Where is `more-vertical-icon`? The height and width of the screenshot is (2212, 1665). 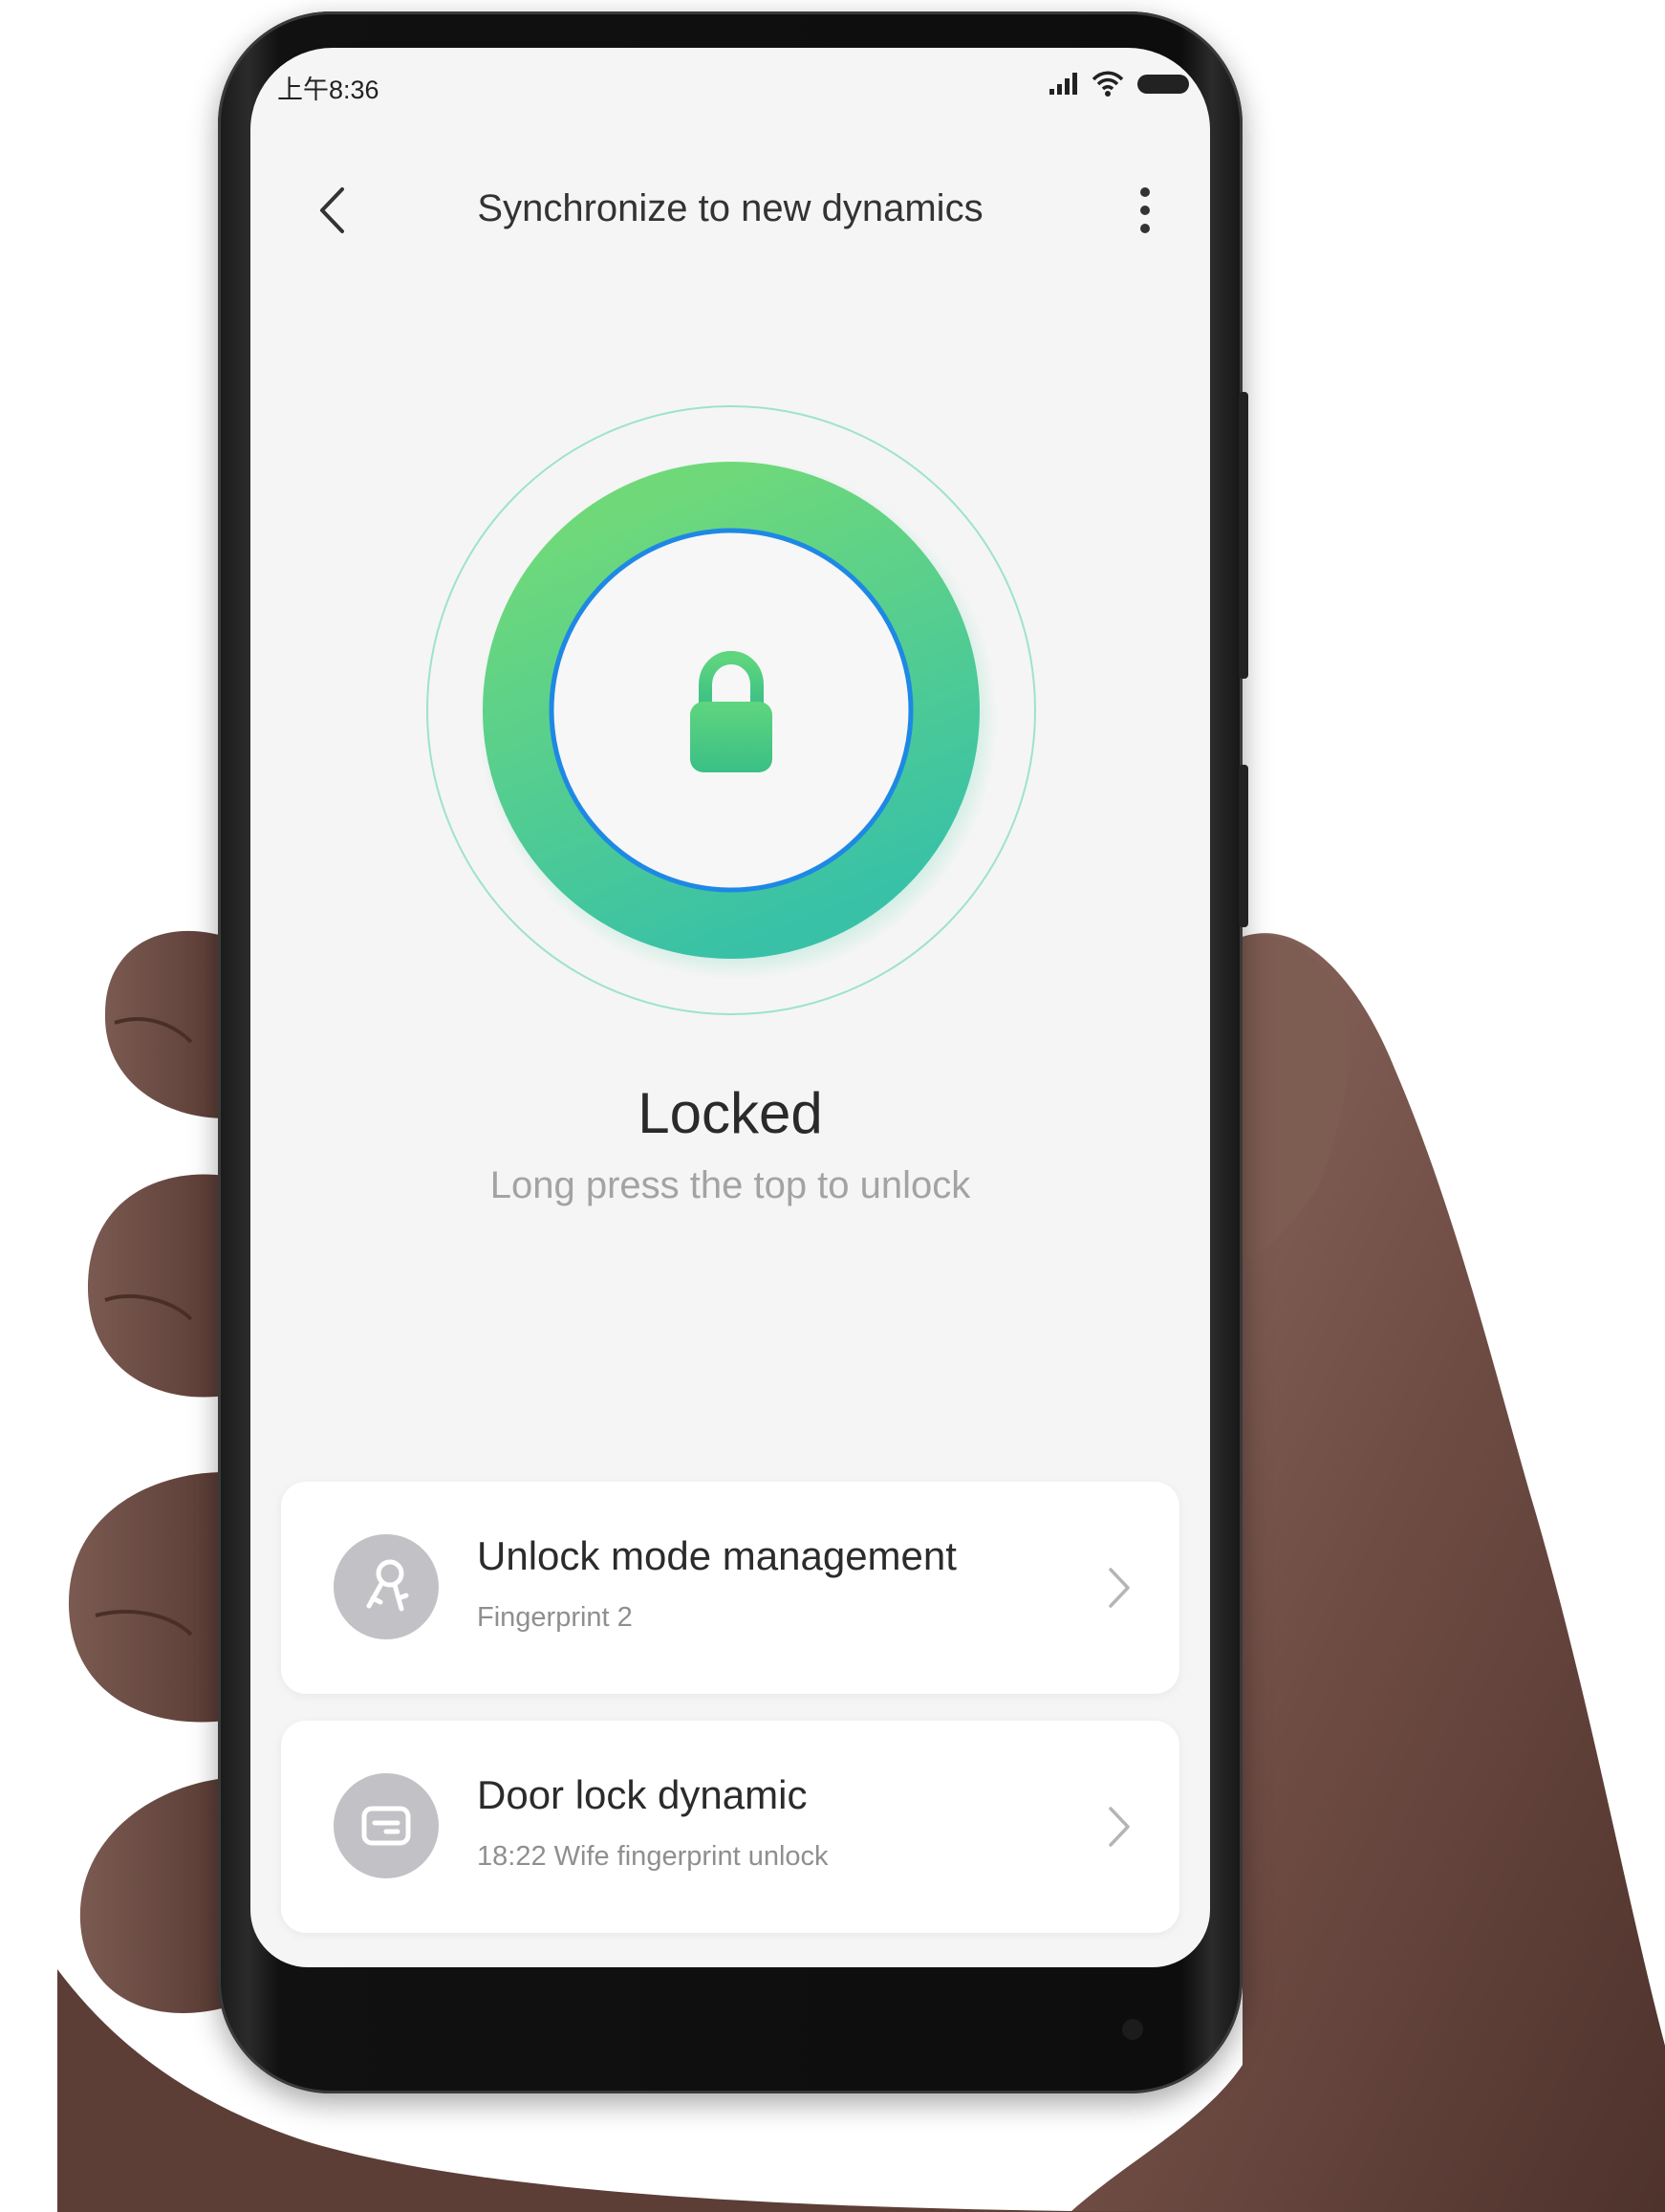
more-vertical-icon is located at coordinates (1145, 210).